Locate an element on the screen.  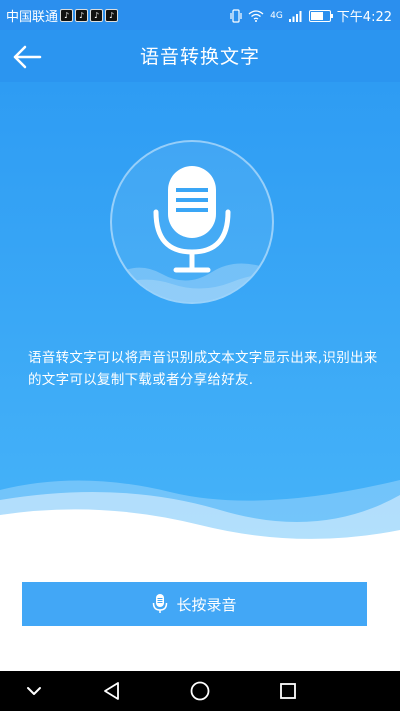
status-left: 中国联通 ♪ ♪ ♪ ♪ is located at coordinates (62, 15).